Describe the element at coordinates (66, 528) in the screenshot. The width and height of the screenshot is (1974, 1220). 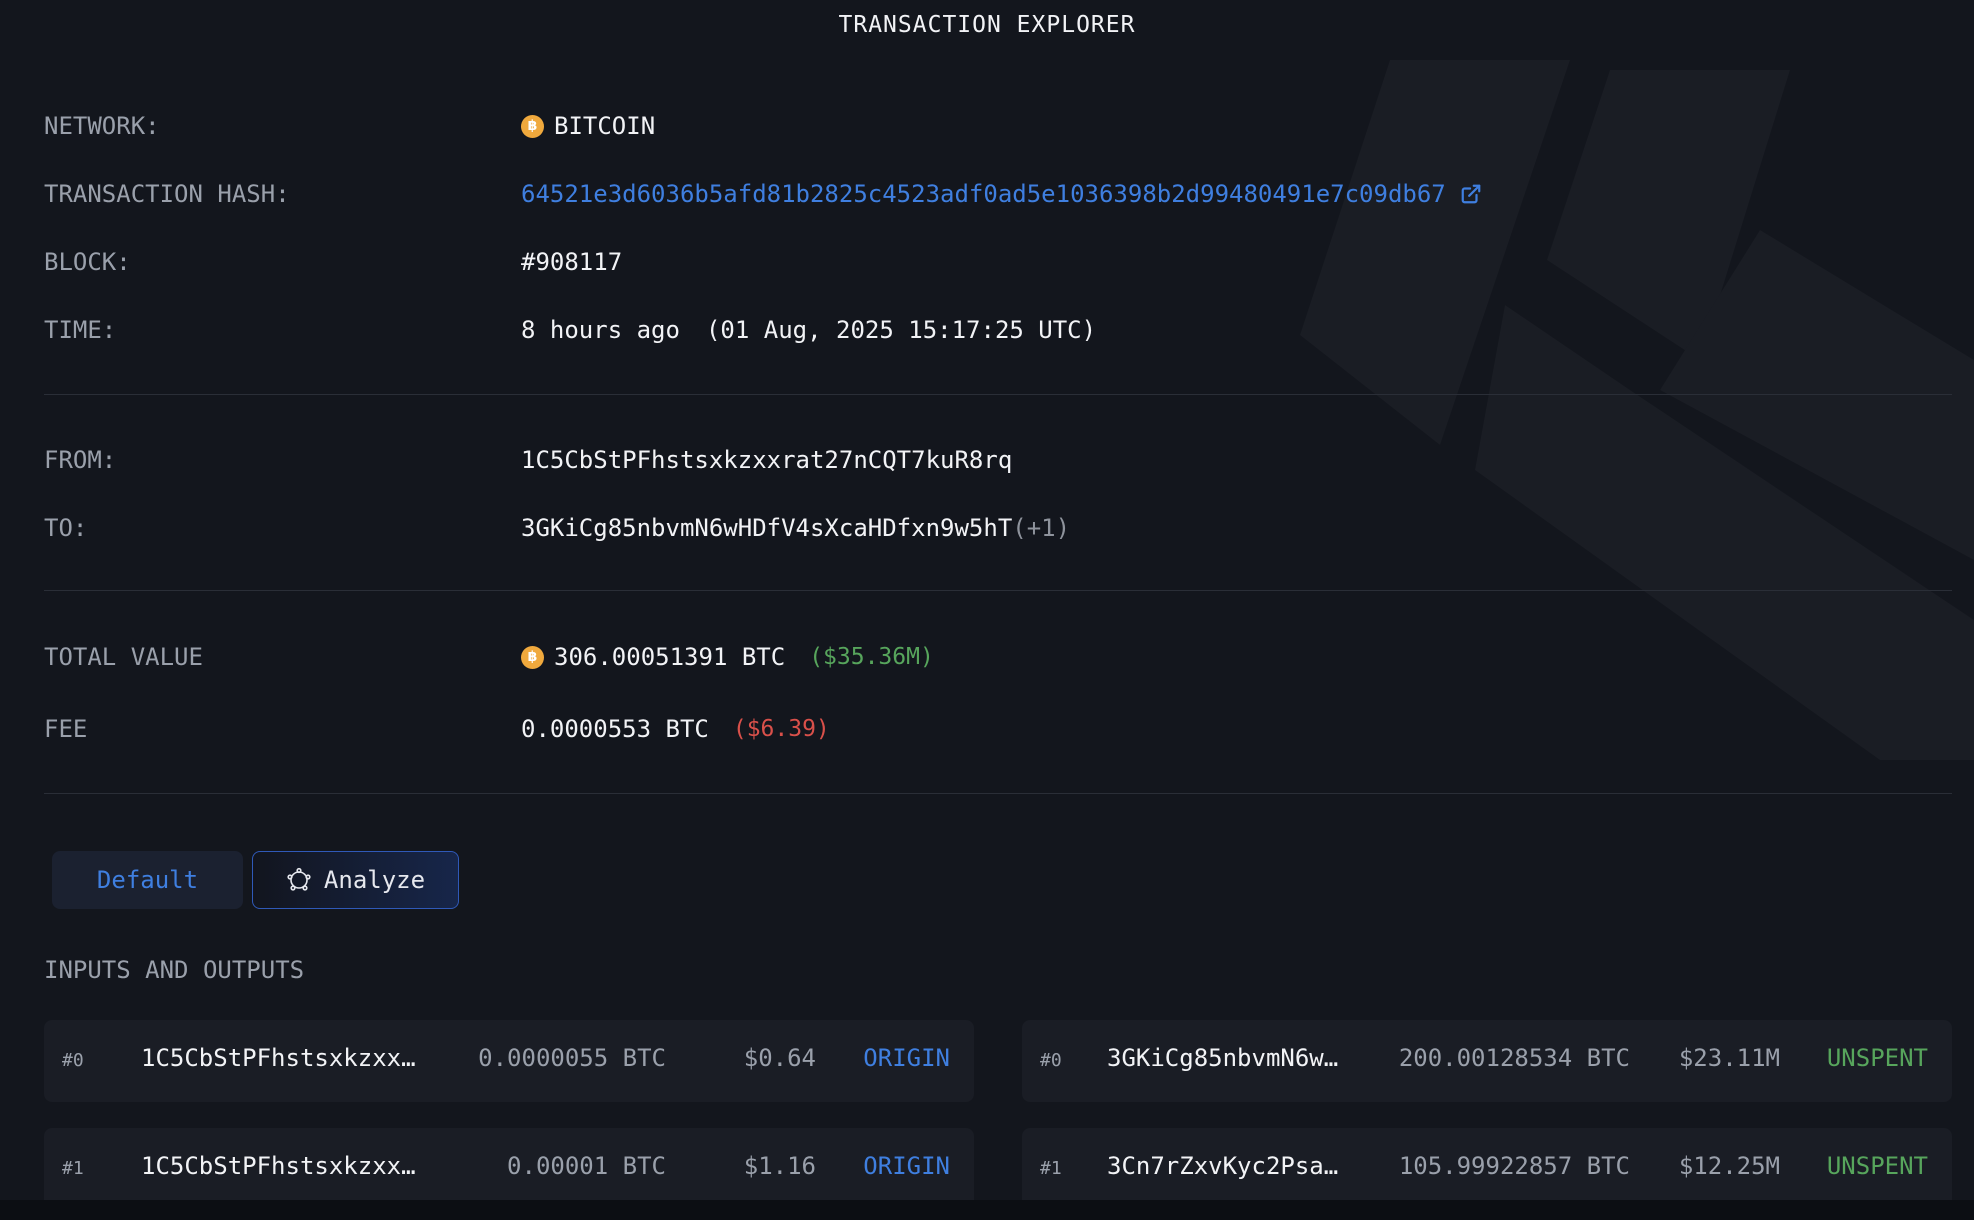
I see `to-label: TO:` at that location.